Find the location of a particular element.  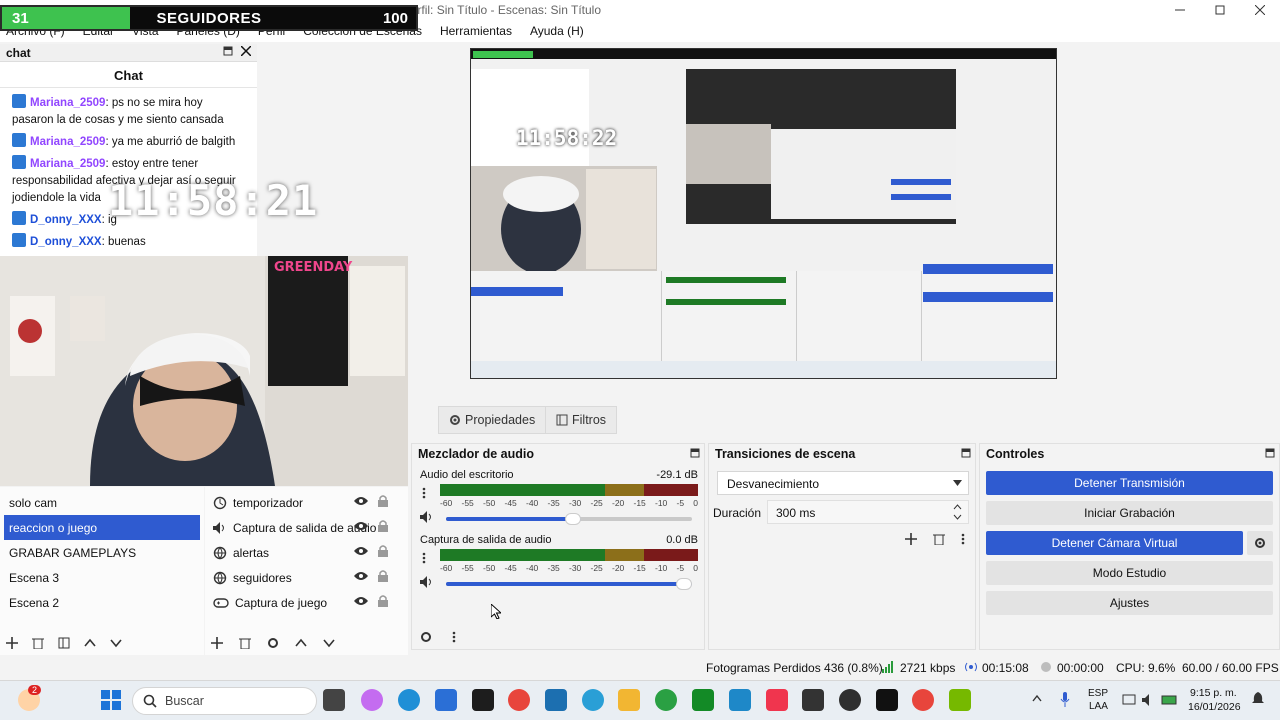

nvidia-icon is located at coordinates (960, 700).